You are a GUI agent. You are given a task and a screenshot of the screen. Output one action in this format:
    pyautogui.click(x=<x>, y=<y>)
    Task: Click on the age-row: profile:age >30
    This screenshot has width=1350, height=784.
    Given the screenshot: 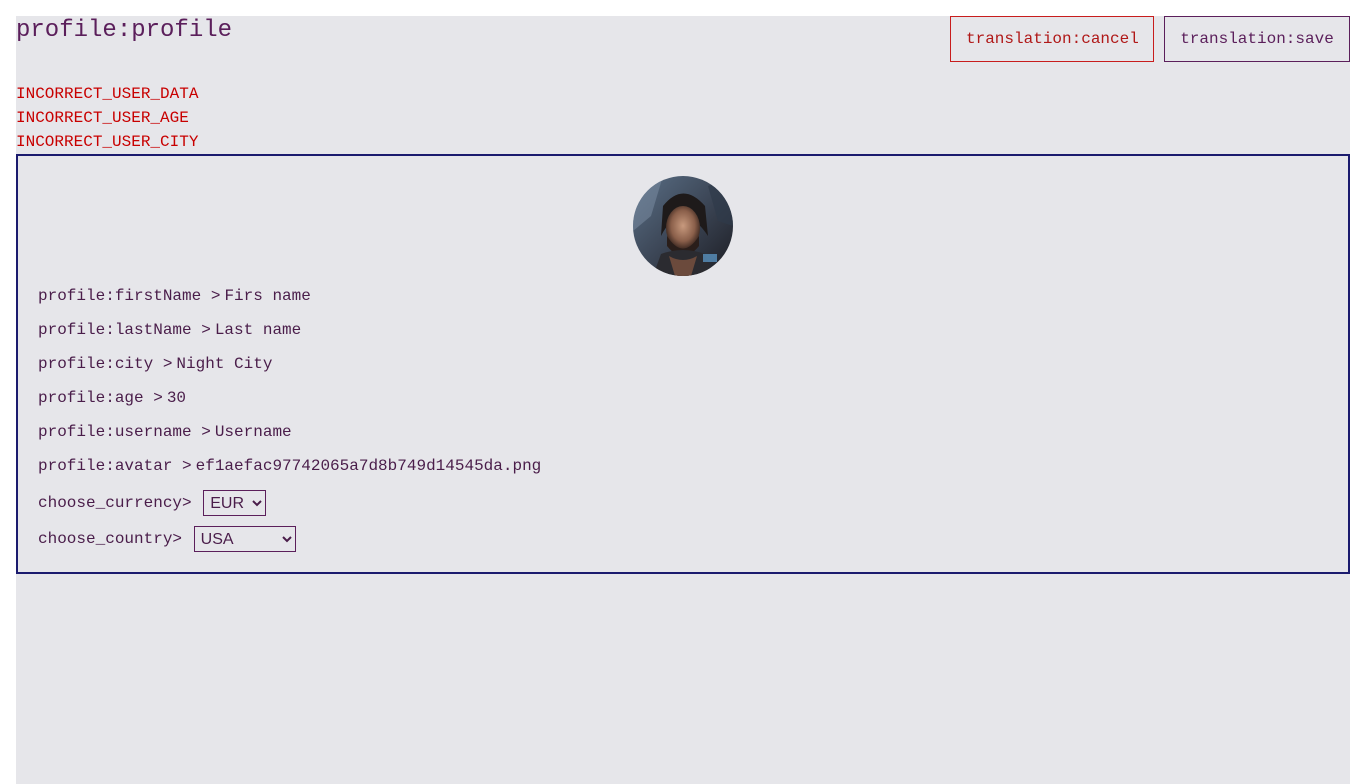 What is the action you would take?
    pyautogui.click(x=112, y=398)
    